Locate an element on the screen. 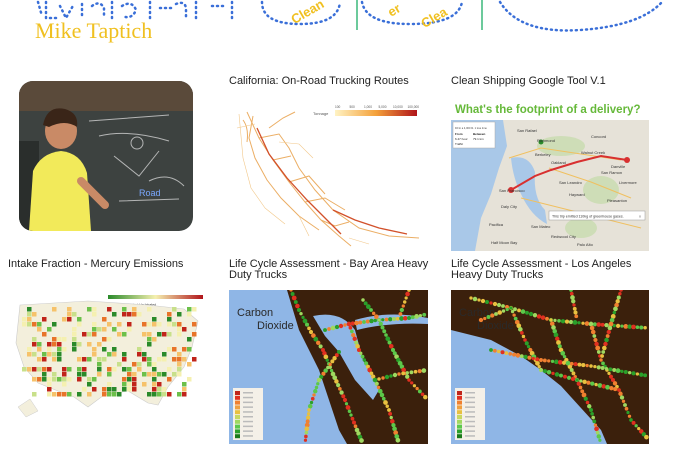 This screenshot has height=450, width=679. legend-label: Tonnage is located at coordinates (321, 113).